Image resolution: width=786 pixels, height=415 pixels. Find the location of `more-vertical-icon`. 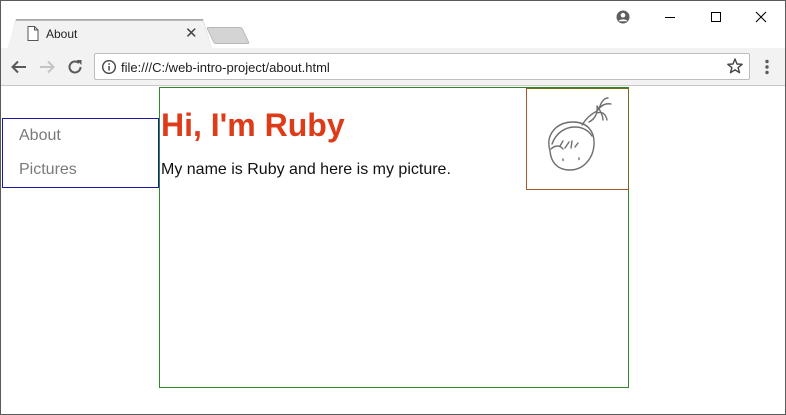

more-vertical-icon is located at coordinates (767, 67).